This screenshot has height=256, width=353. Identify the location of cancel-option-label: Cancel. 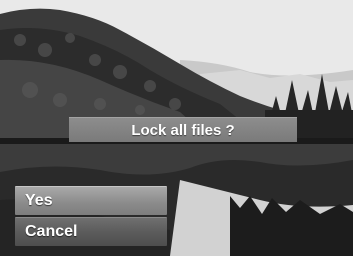
(51, 231).